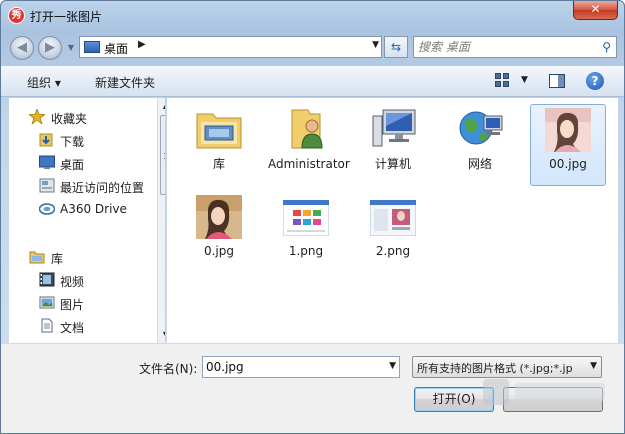 Image resolution: width=625 pixels, height=434 pixels. What do you see at coordinates (393, 251) in the screenshot?
I see `file-name: 2.png` at bounding box center [393, 251].